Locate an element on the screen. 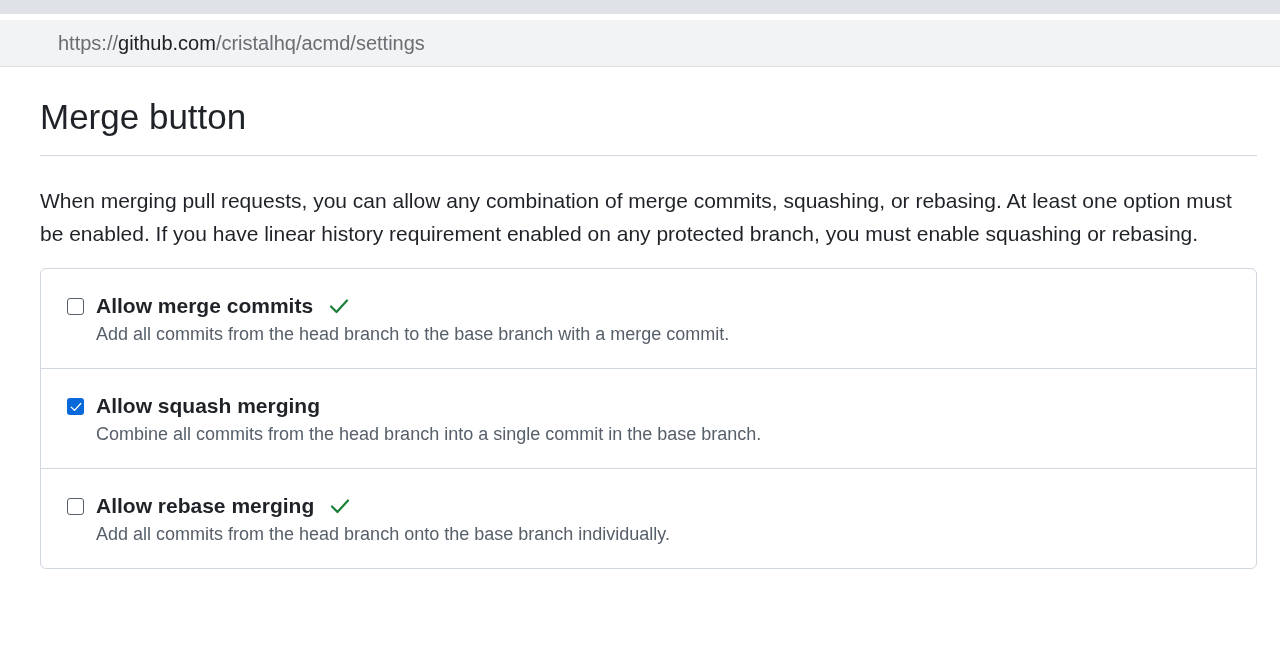 Image resolution: width=1280 pixels, height=653 pixels. option-label: Allow rebase merging is located at coordinates (205, 506).